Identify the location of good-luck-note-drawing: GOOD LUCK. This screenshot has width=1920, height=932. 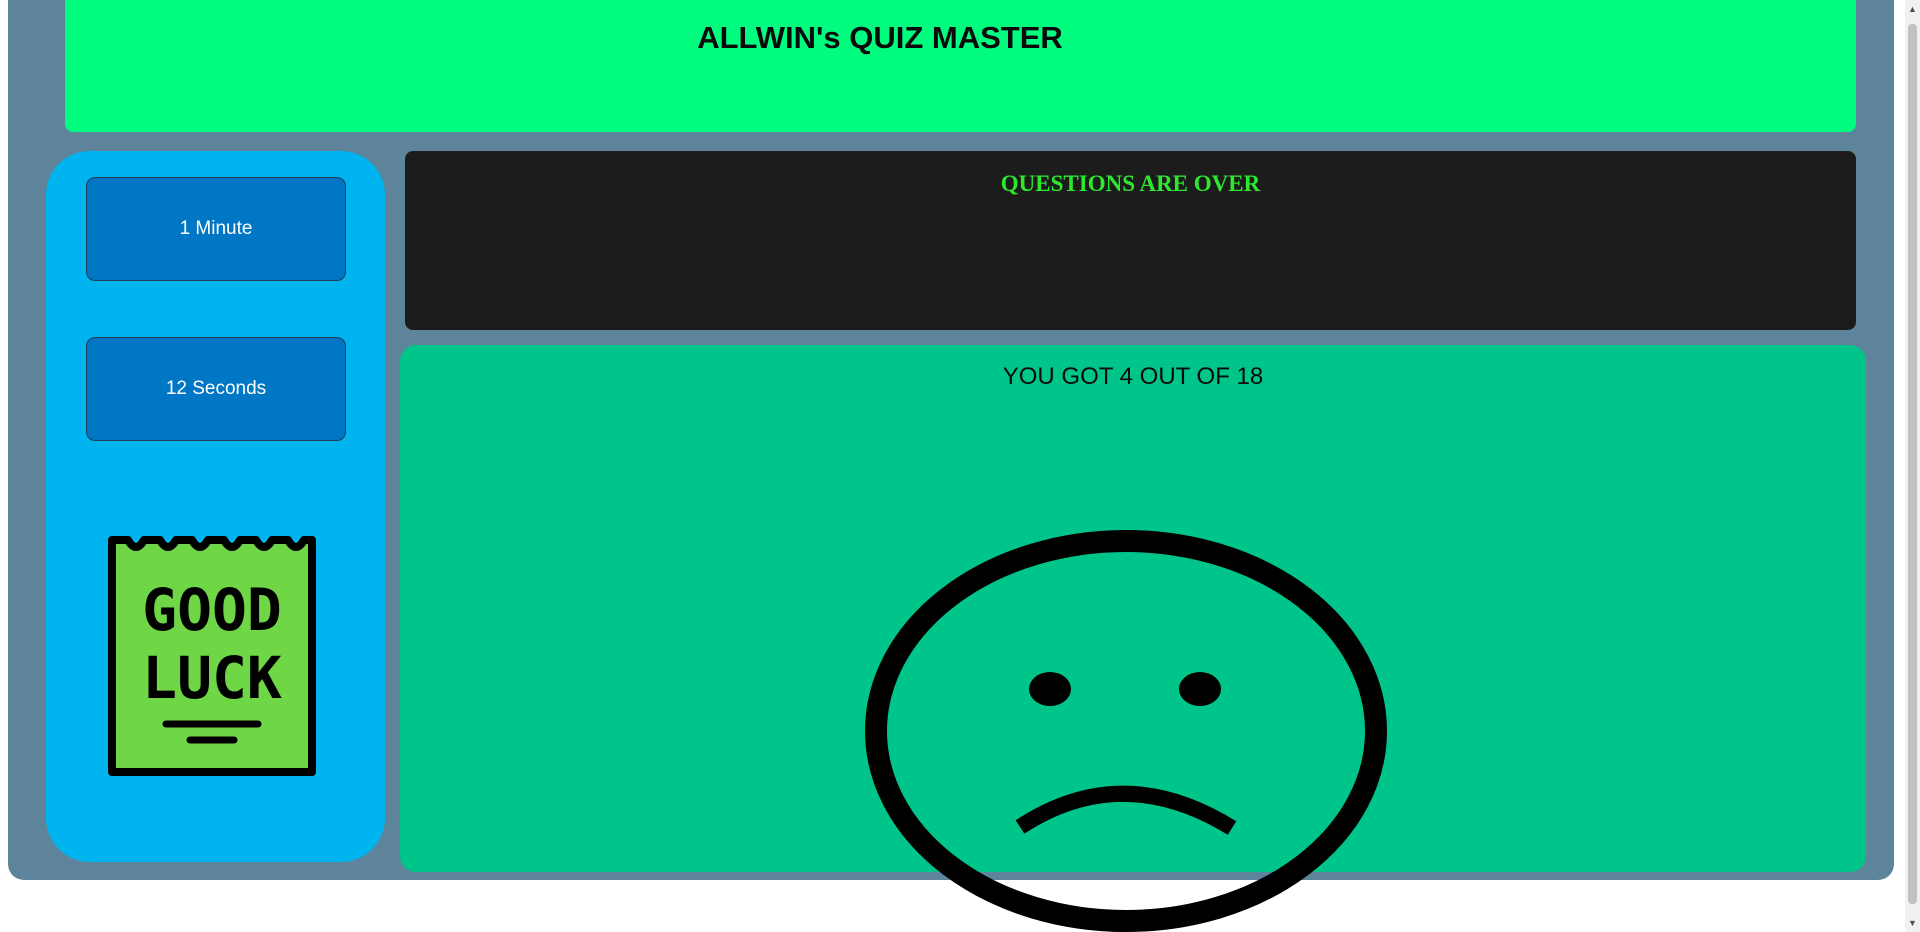
(212, 656).